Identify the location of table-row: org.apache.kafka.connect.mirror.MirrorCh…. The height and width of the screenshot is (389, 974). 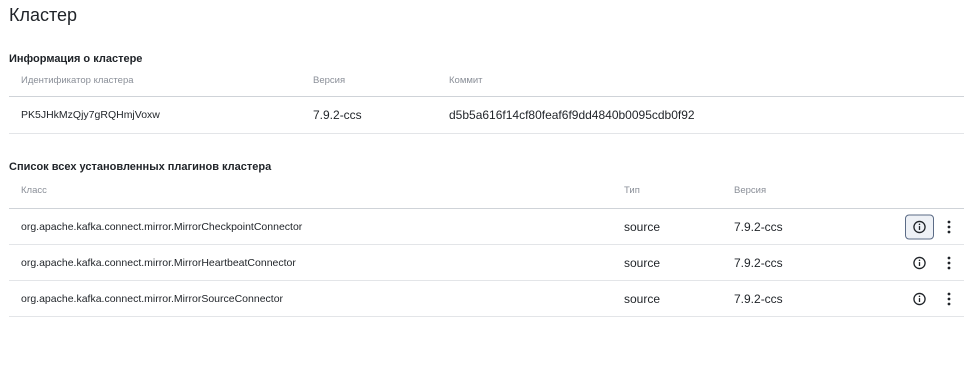
(486, 227).